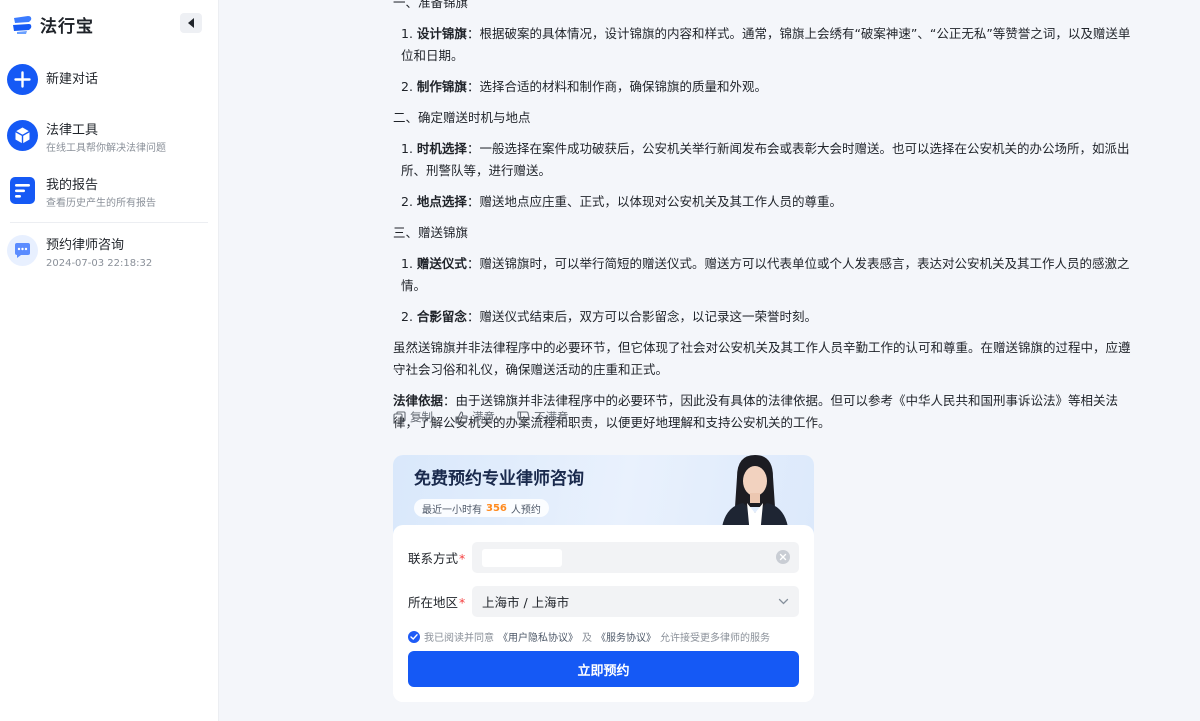  Describe the element at coordinates (421, 417) in the screenshot. I see `copy-label: 复制` at that location.